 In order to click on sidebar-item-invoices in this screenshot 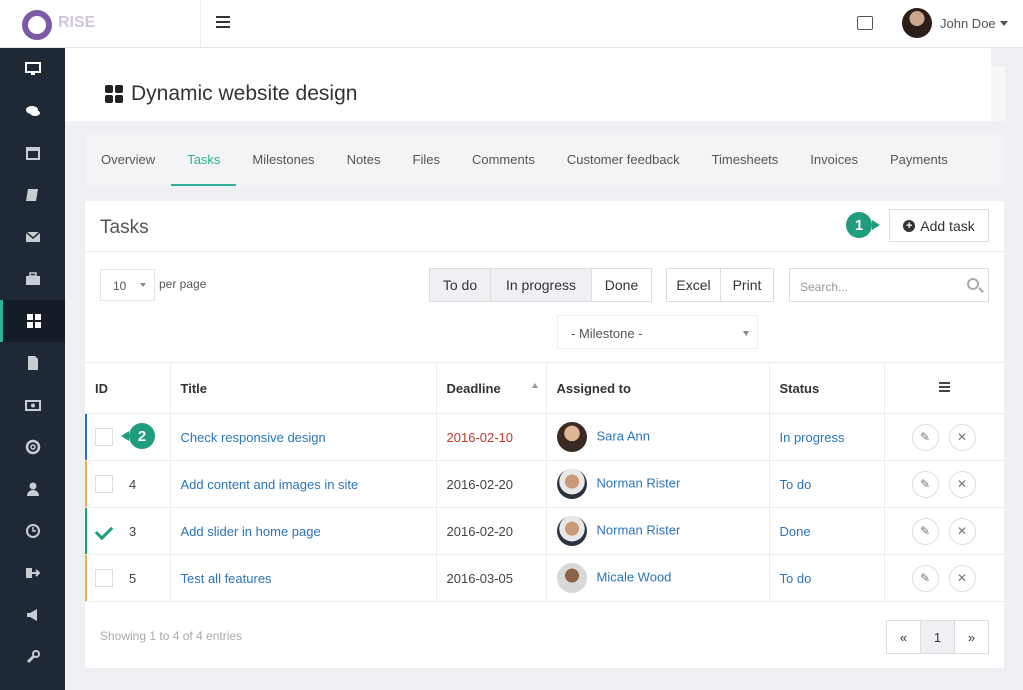, I will do `click(32, 363)`.